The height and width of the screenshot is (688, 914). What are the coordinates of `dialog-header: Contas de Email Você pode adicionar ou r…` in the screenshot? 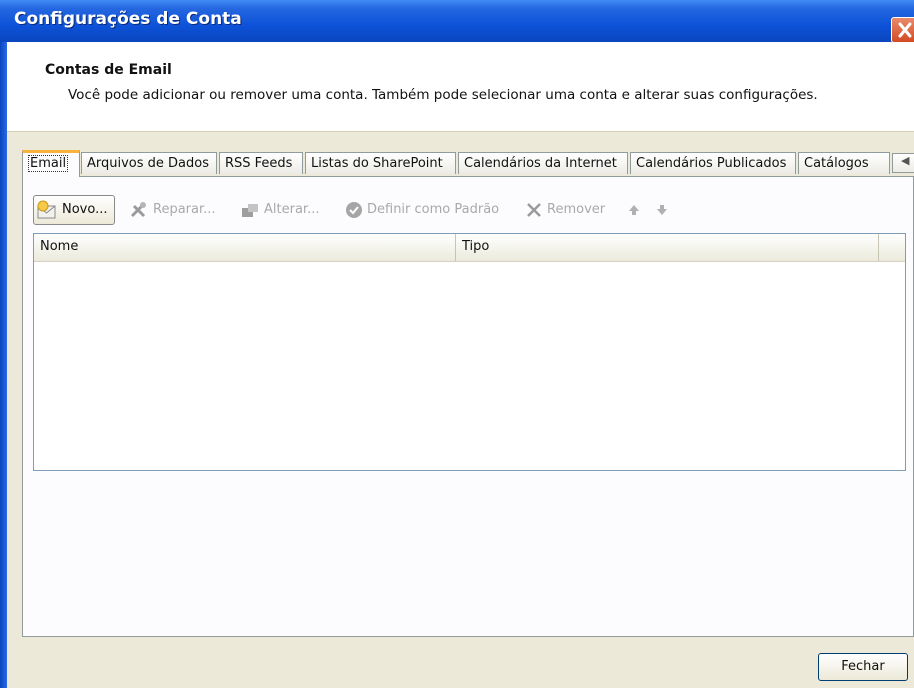 It's located at (460, 87).